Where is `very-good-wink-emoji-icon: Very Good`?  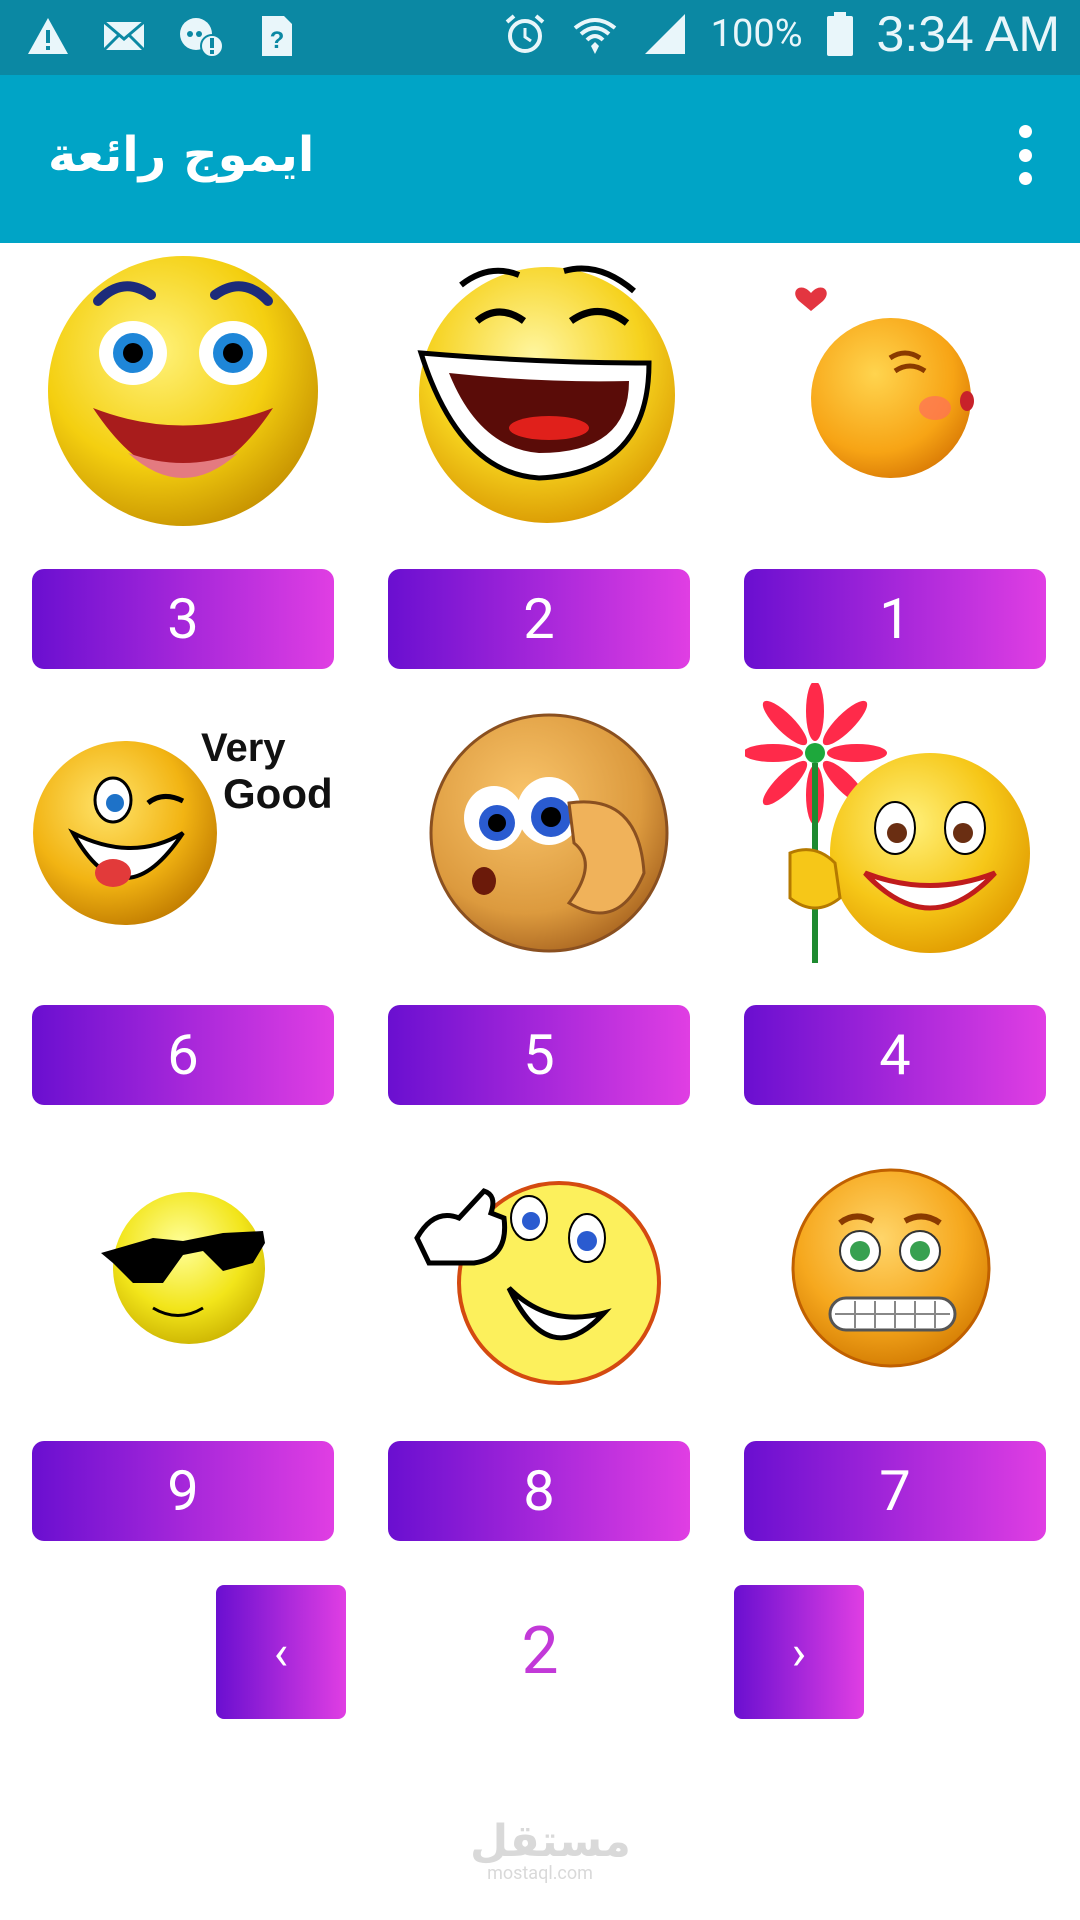
very-good-wink-emoji-icon: Very Good is located at coordinates (183, 825).